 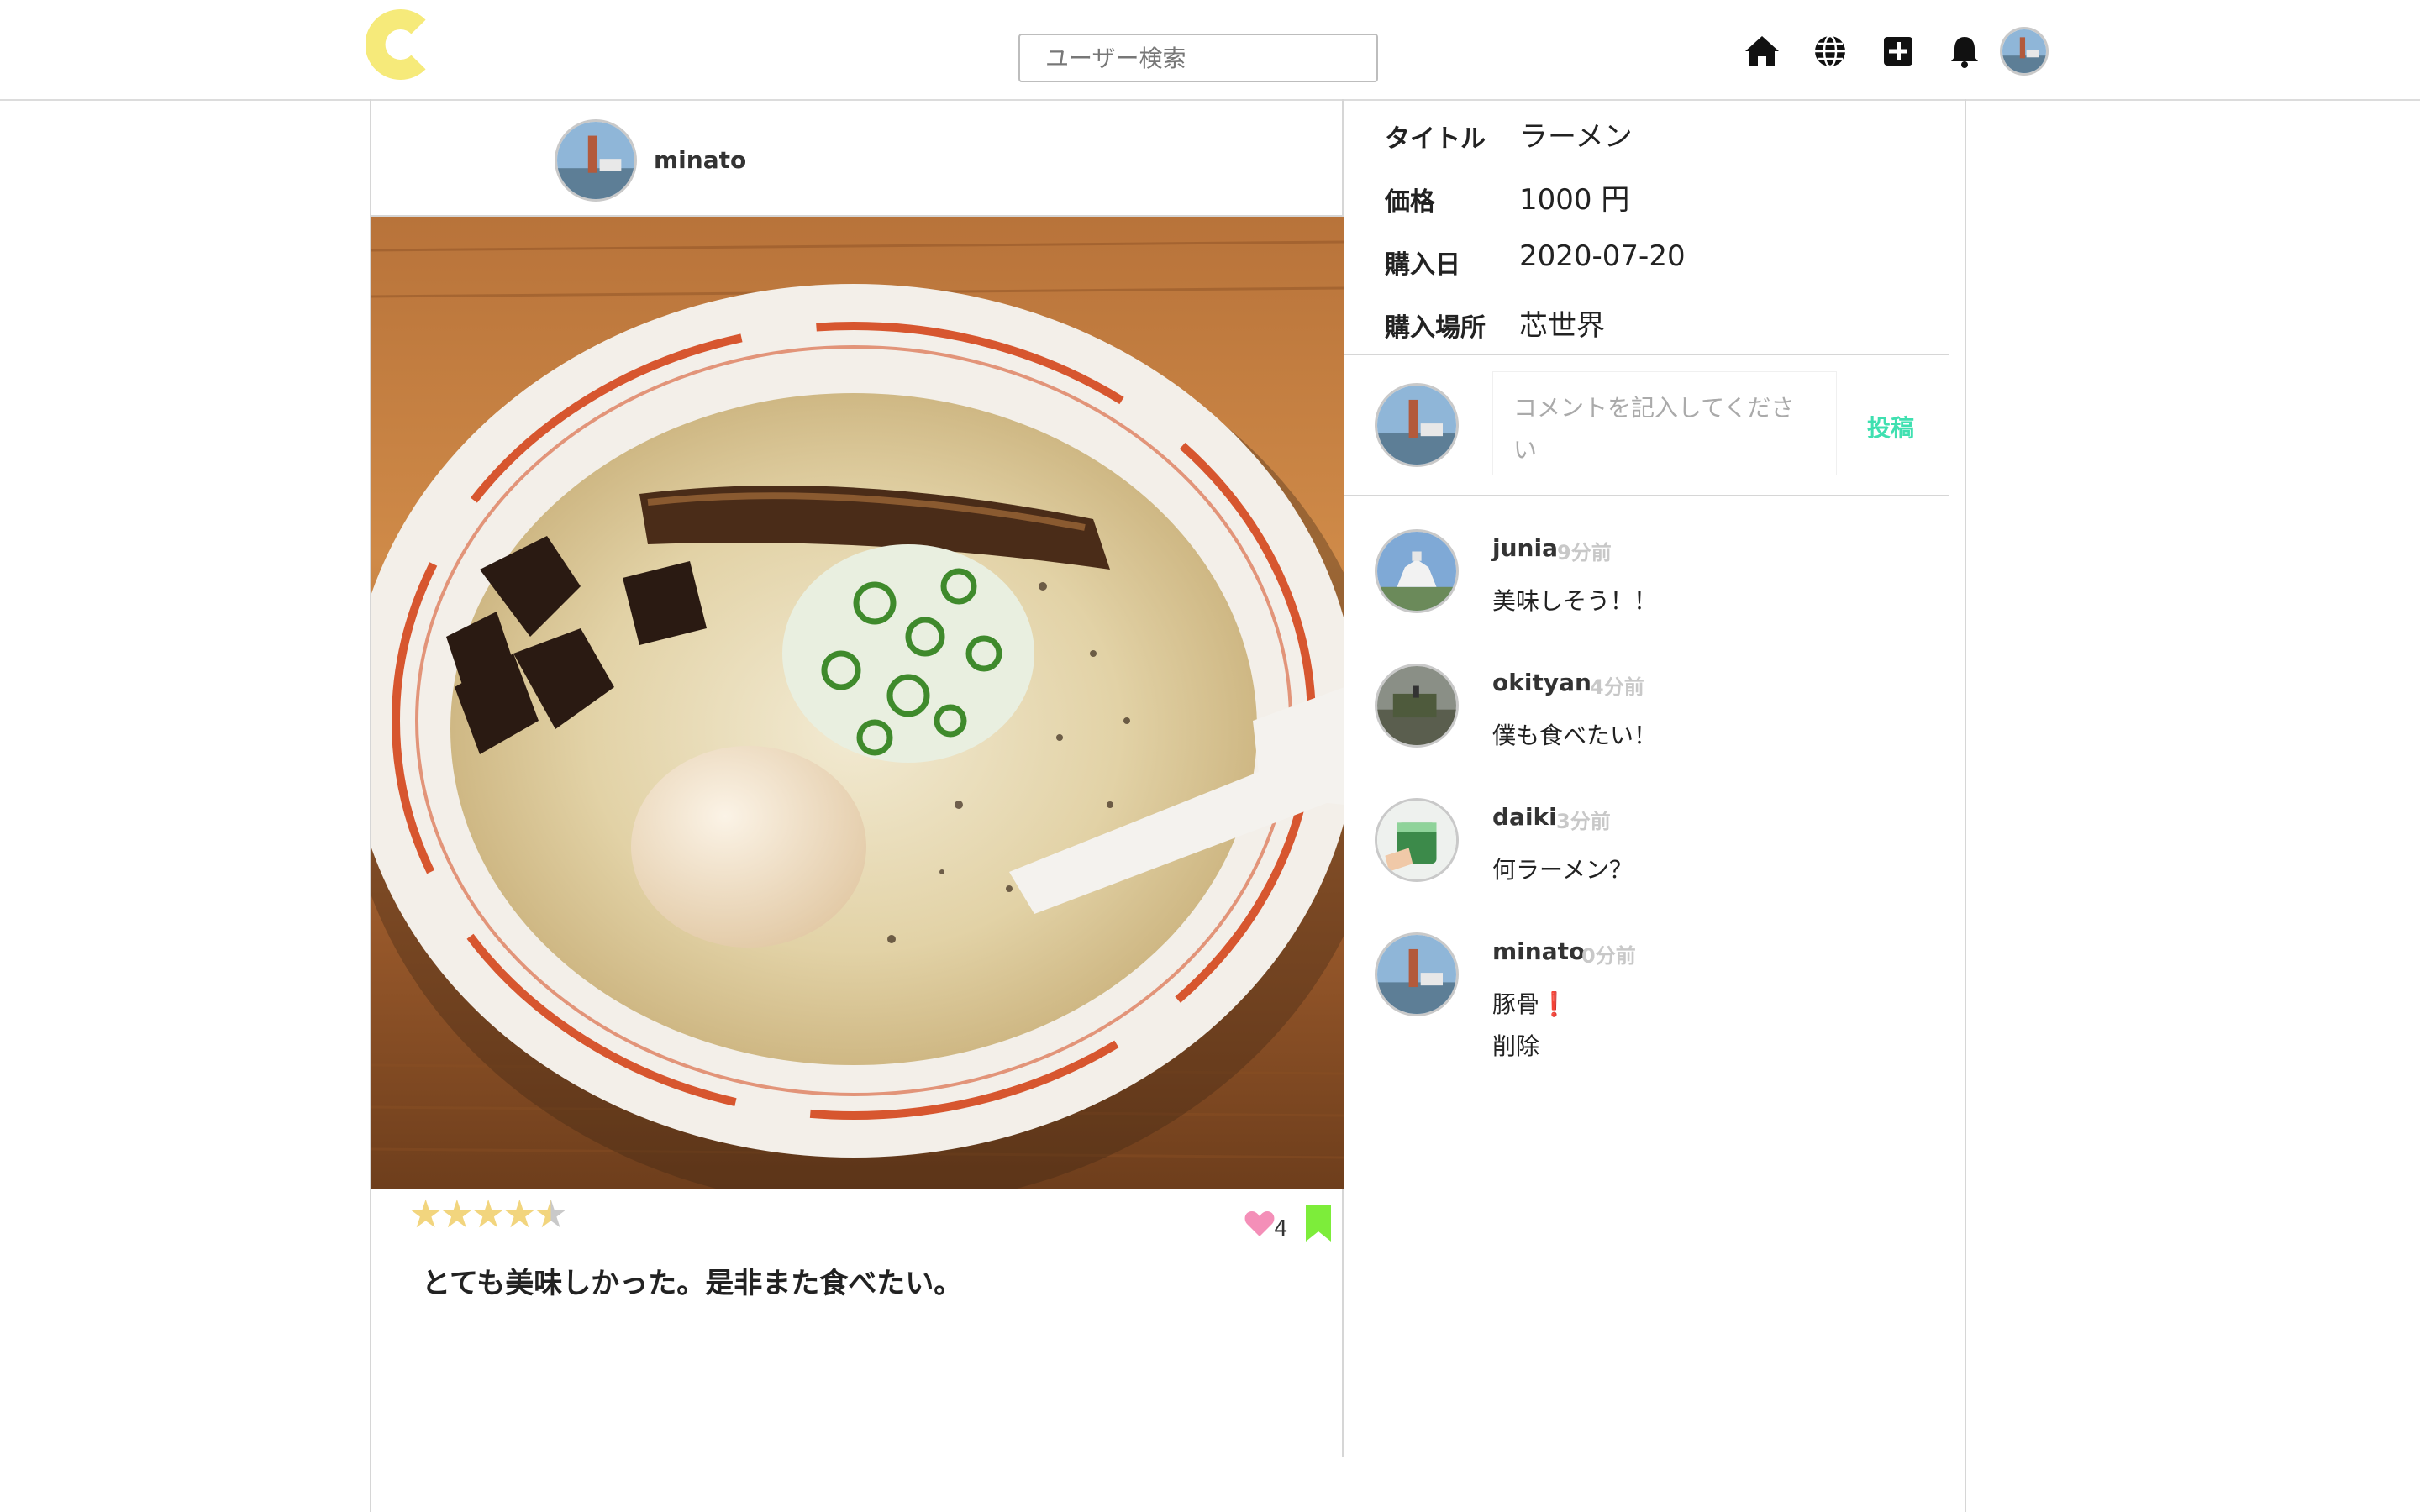 I want to click on rating-stars: ★★★★★, so click(x=488, y=1213).